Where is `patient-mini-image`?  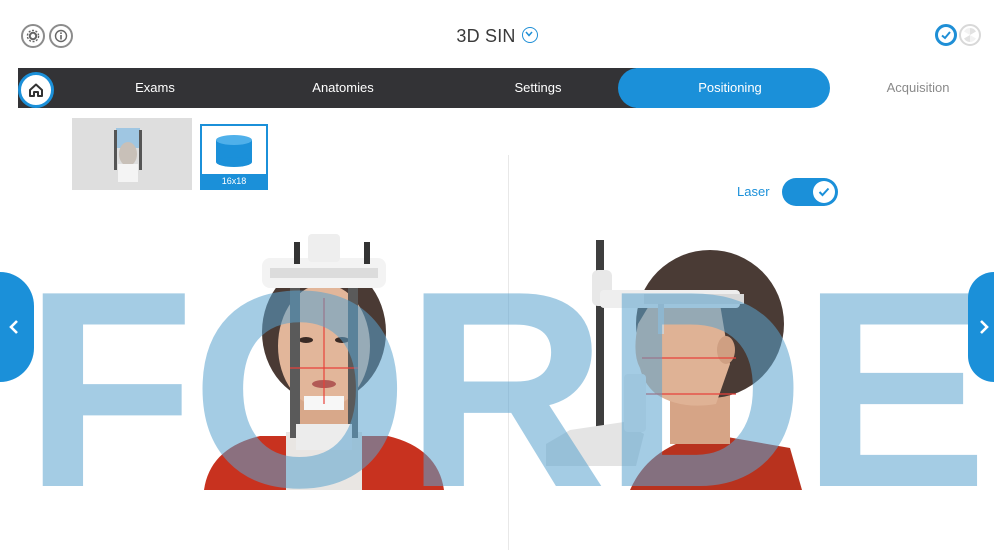 patient-mini-image is located at coordinates (128, 155).